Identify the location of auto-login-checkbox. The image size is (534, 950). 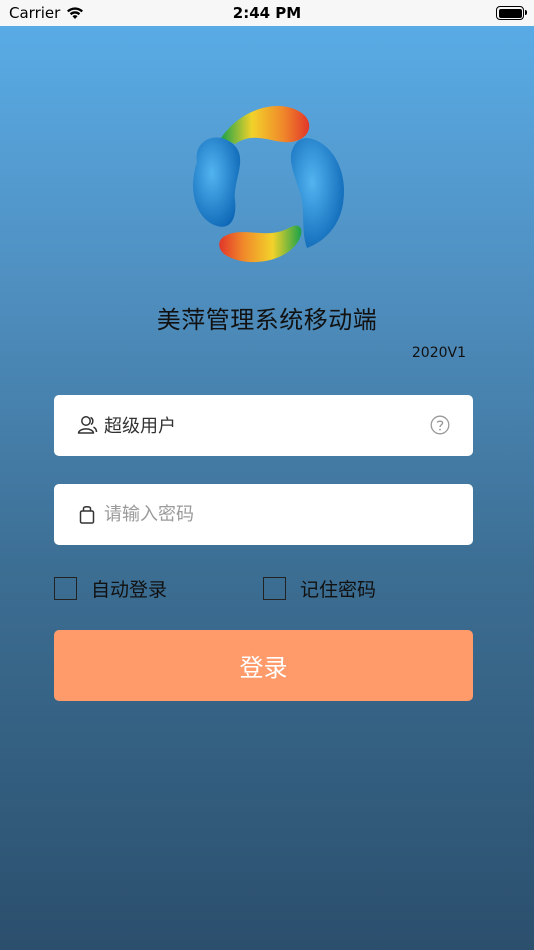
(65, 588).